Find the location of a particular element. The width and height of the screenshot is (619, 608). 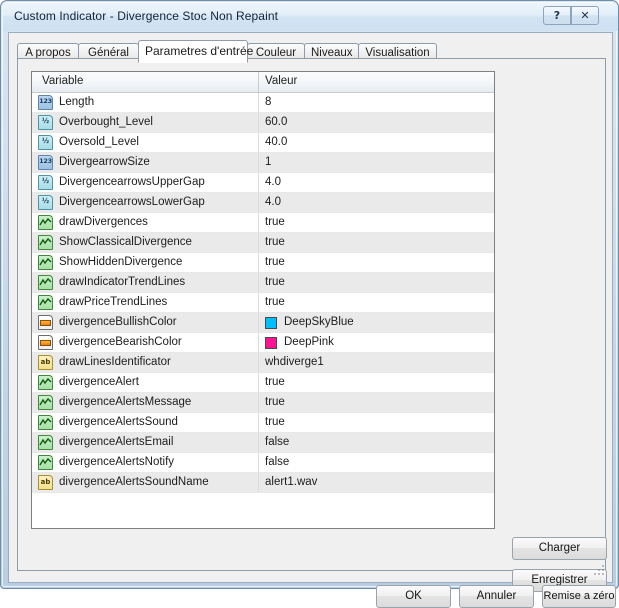

table-row: ½ Overbought_Level 60.0 is located at coordinates (263, 123).